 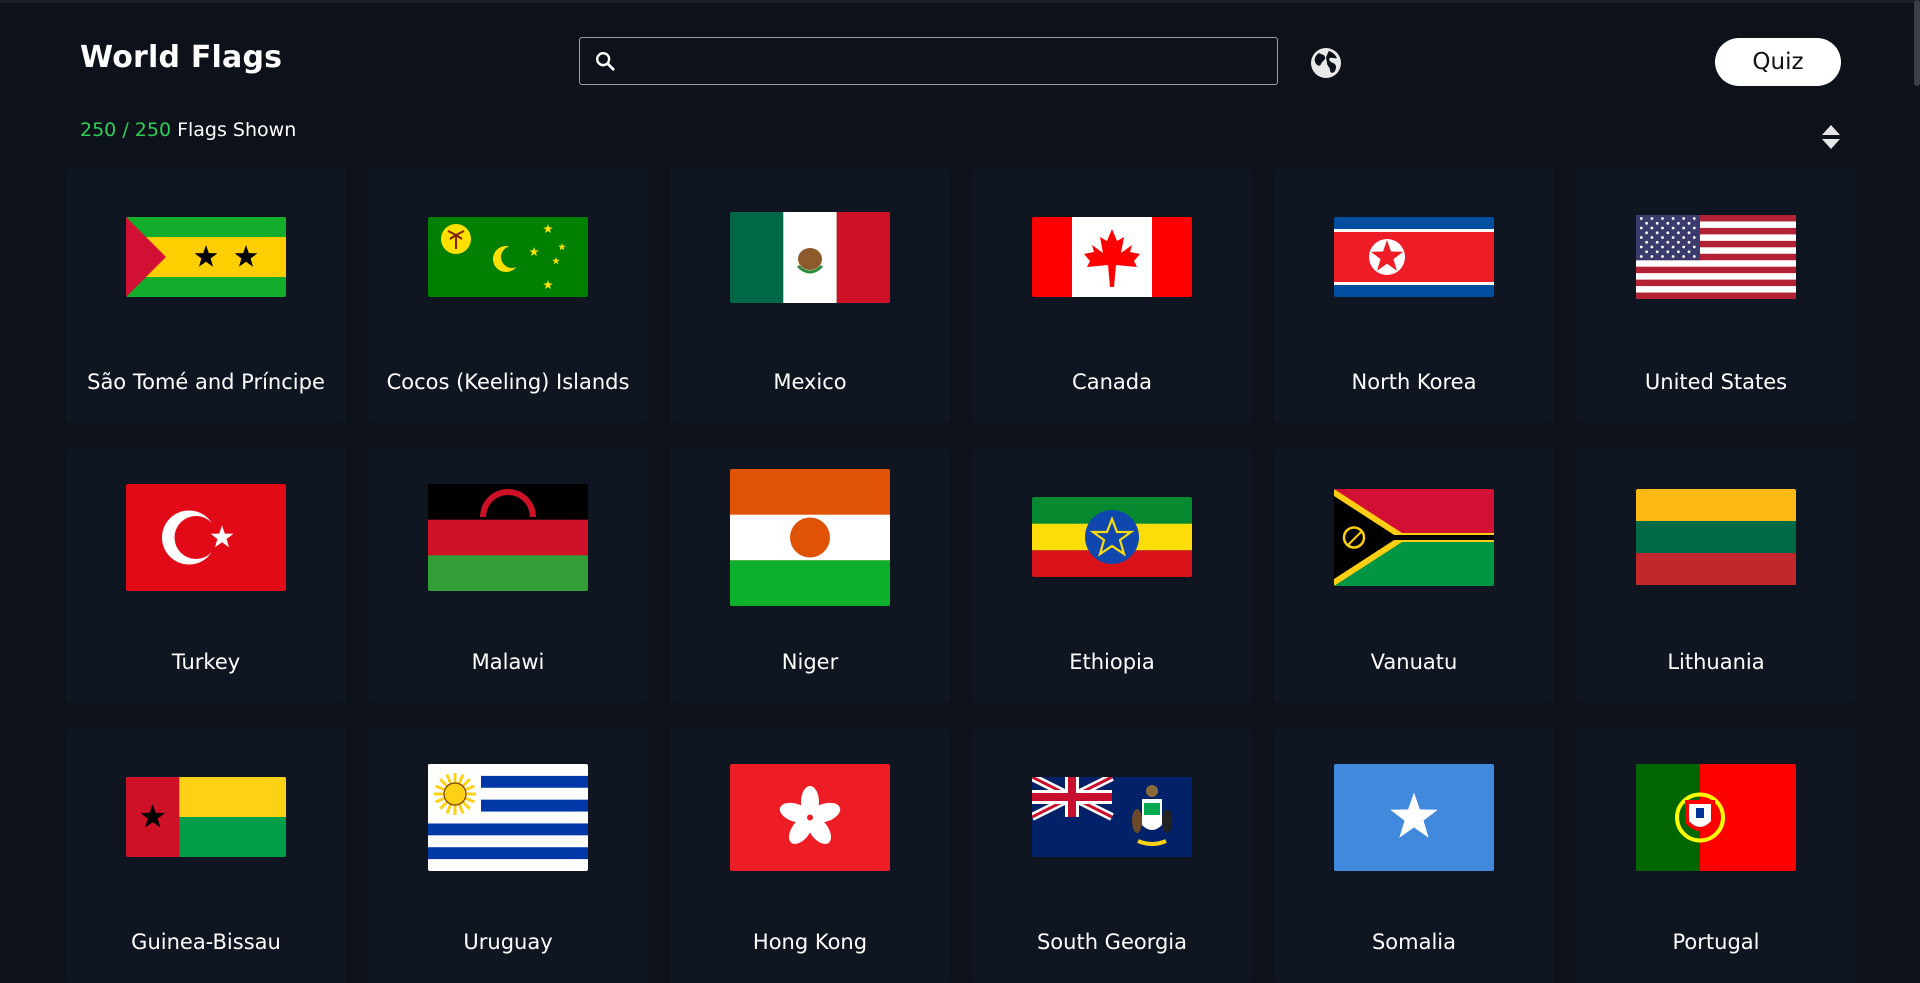 I want to click on flag-card: Hong Kong, so click(x=810, y=855).